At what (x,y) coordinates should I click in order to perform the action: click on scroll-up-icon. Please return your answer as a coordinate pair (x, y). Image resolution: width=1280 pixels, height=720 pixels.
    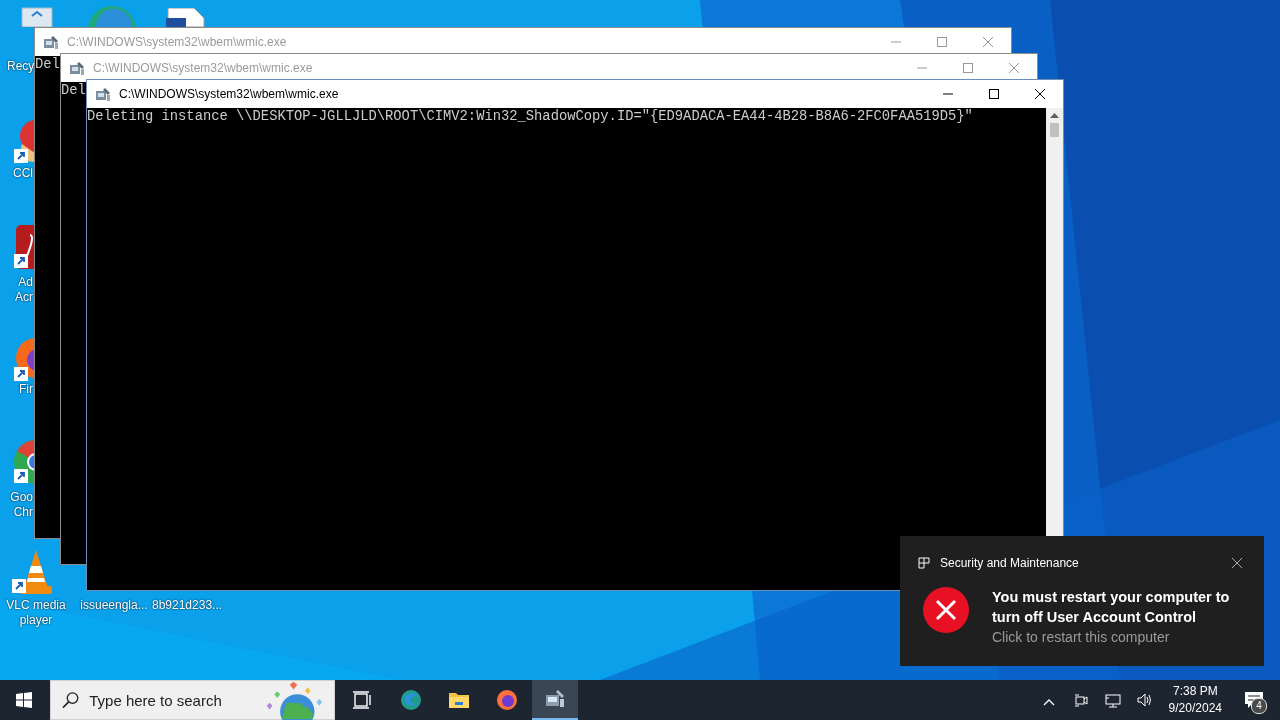
    Looking at the image, I should click on (1054, 115).